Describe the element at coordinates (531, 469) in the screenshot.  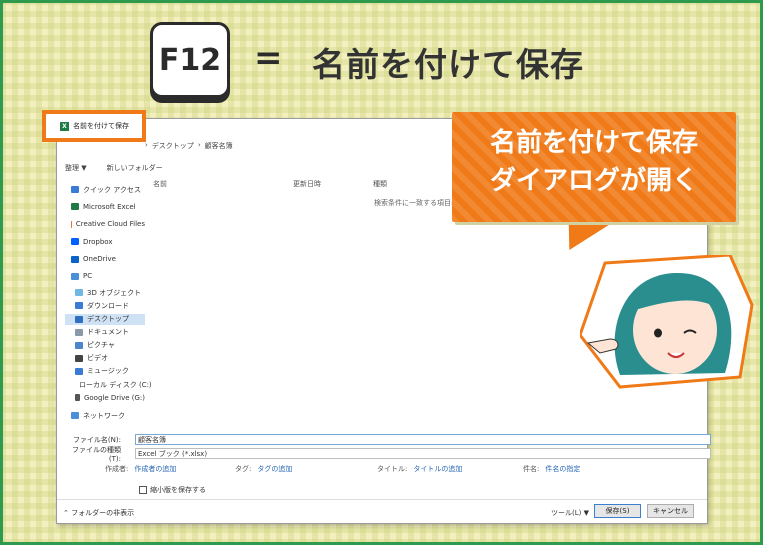
I see `subject-label: 件名:` at that location.